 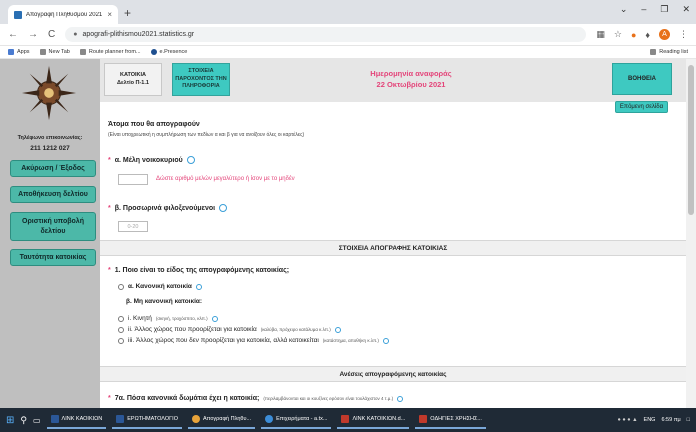 What do you see at coordinates (147, 420) in the screenshot?
I see `taskbar-item-2: ΕΡΩΤΗΜΑΤΟΛΟΓΙΟ` at bounding box center [147, 420].